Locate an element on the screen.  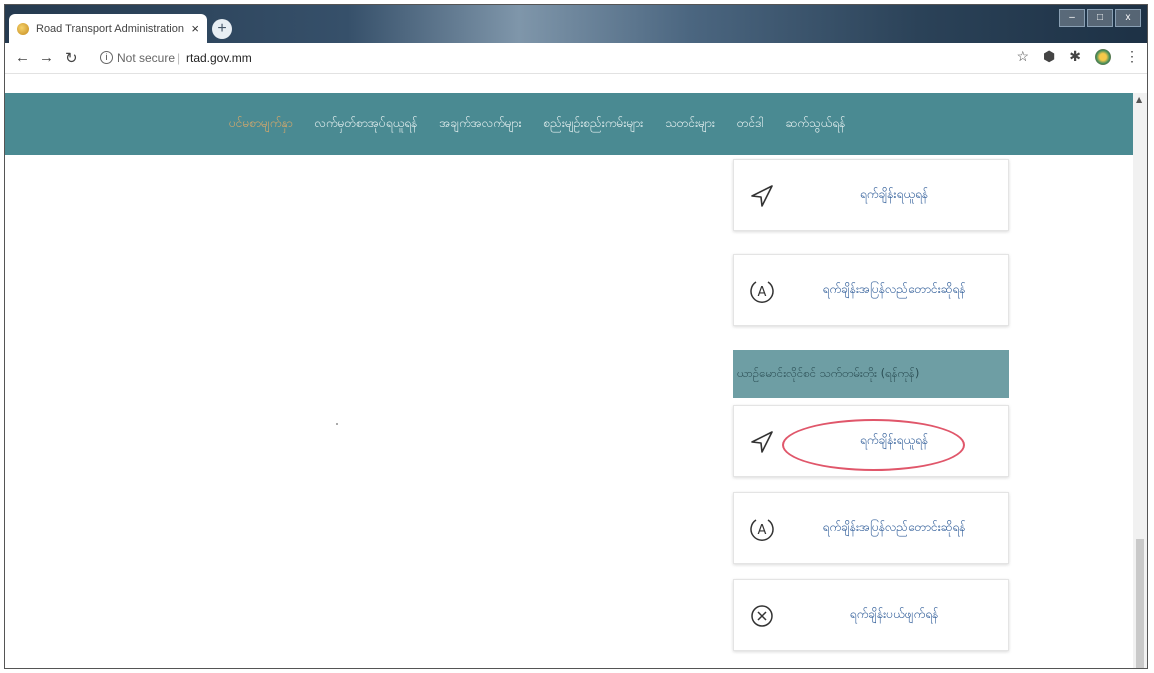
nav-item-contact: ဆက်သွယ်ရန် is located at coordinates (816, 124).